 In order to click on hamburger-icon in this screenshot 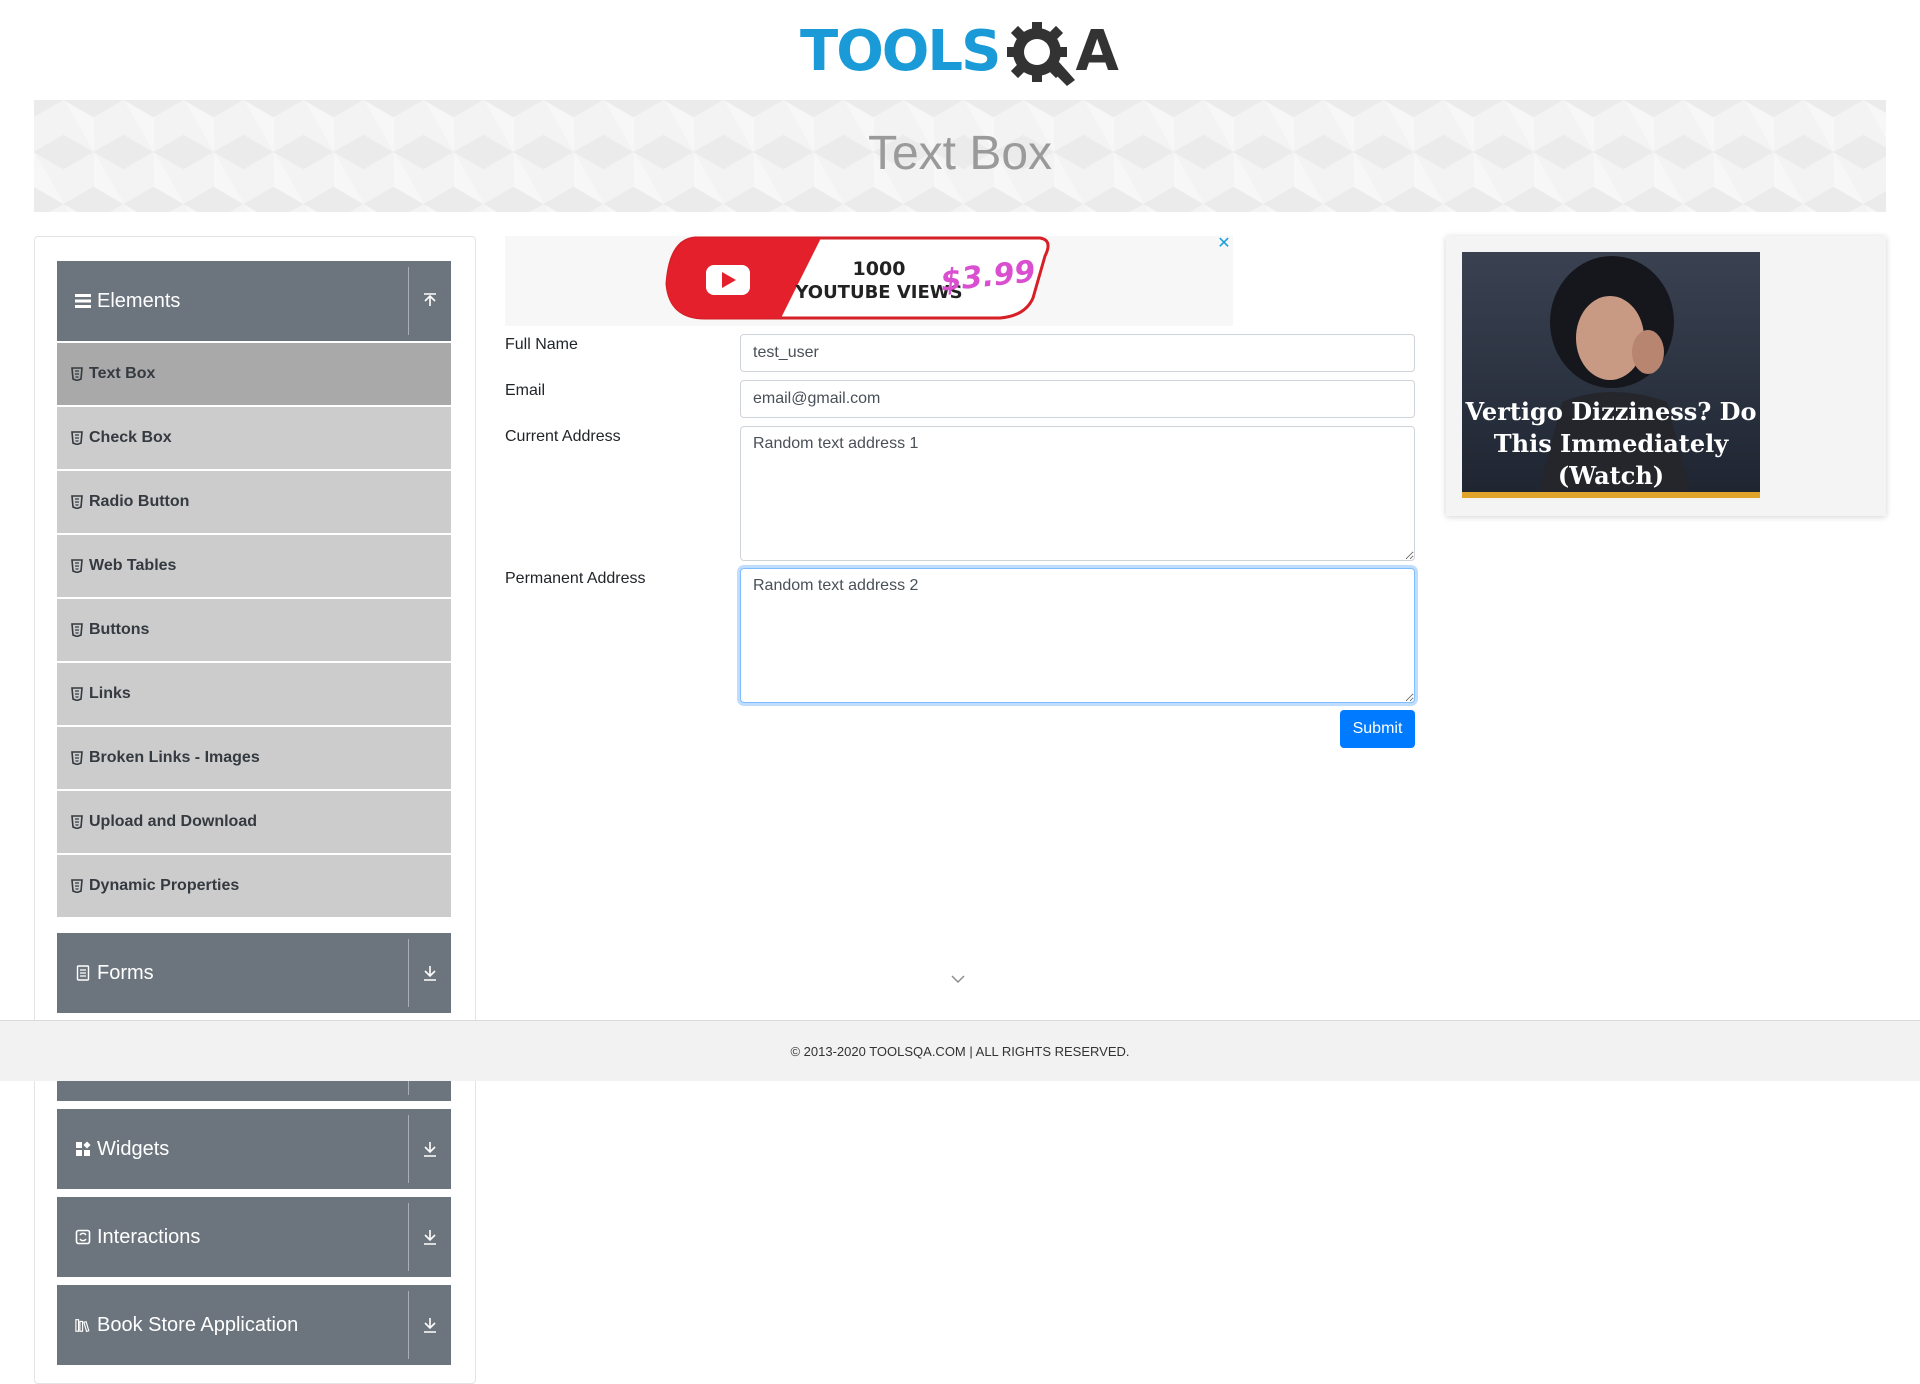, I will do `click(83, 301)`.